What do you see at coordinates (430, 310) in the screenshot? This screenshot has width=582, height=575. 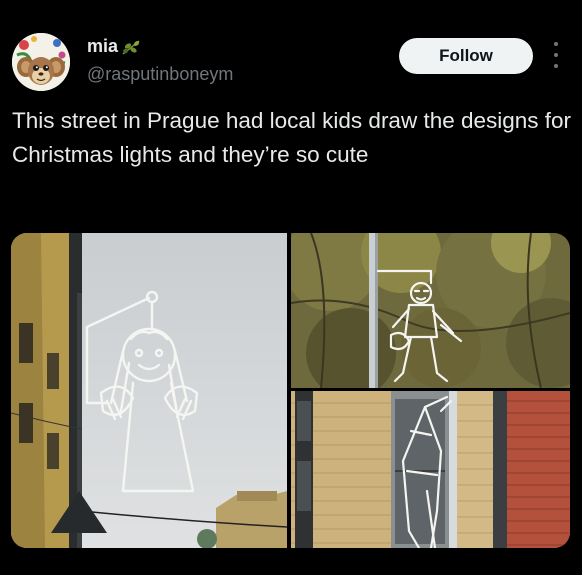 I see `violin-figure-light-photo` at bounding box center [430, 310].